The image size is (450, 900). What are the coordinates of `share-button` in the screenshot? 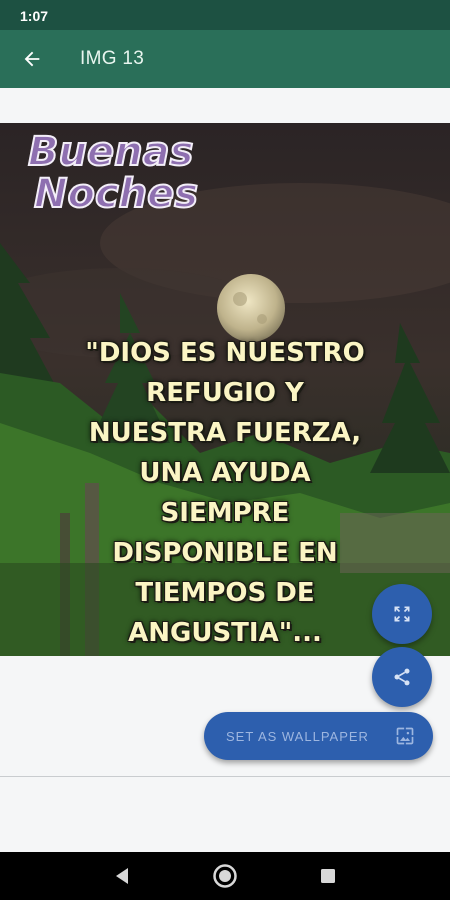 It's located at (402, 677).